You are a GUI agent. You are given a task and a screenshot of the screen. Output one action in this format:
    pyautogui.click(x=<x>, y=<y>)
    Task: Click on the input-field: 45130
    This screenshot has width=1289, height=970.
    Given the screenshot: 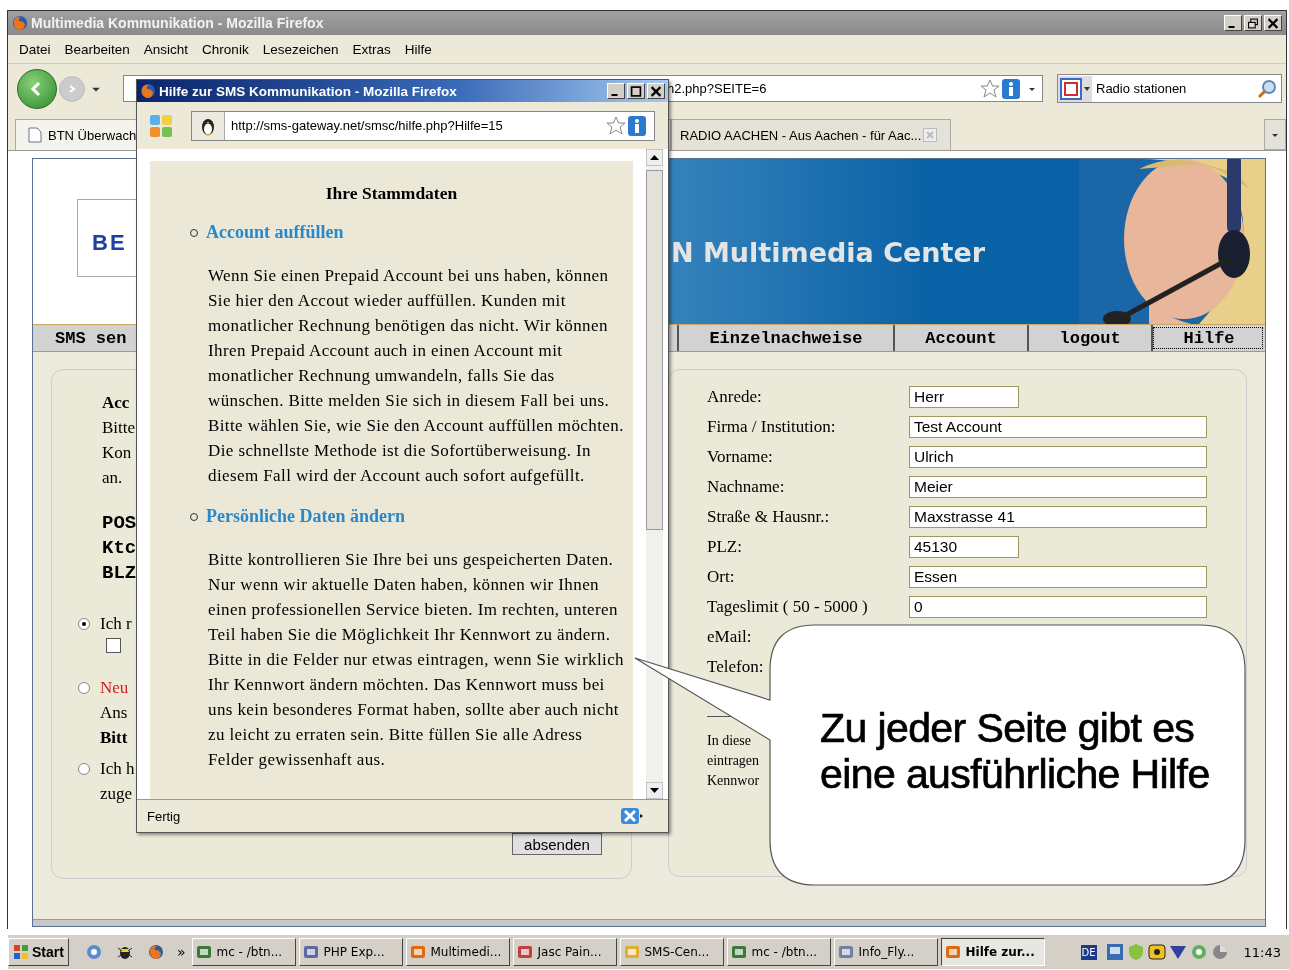 What is the action you would take?
    pyautogui.click(x=964, y=547)
    